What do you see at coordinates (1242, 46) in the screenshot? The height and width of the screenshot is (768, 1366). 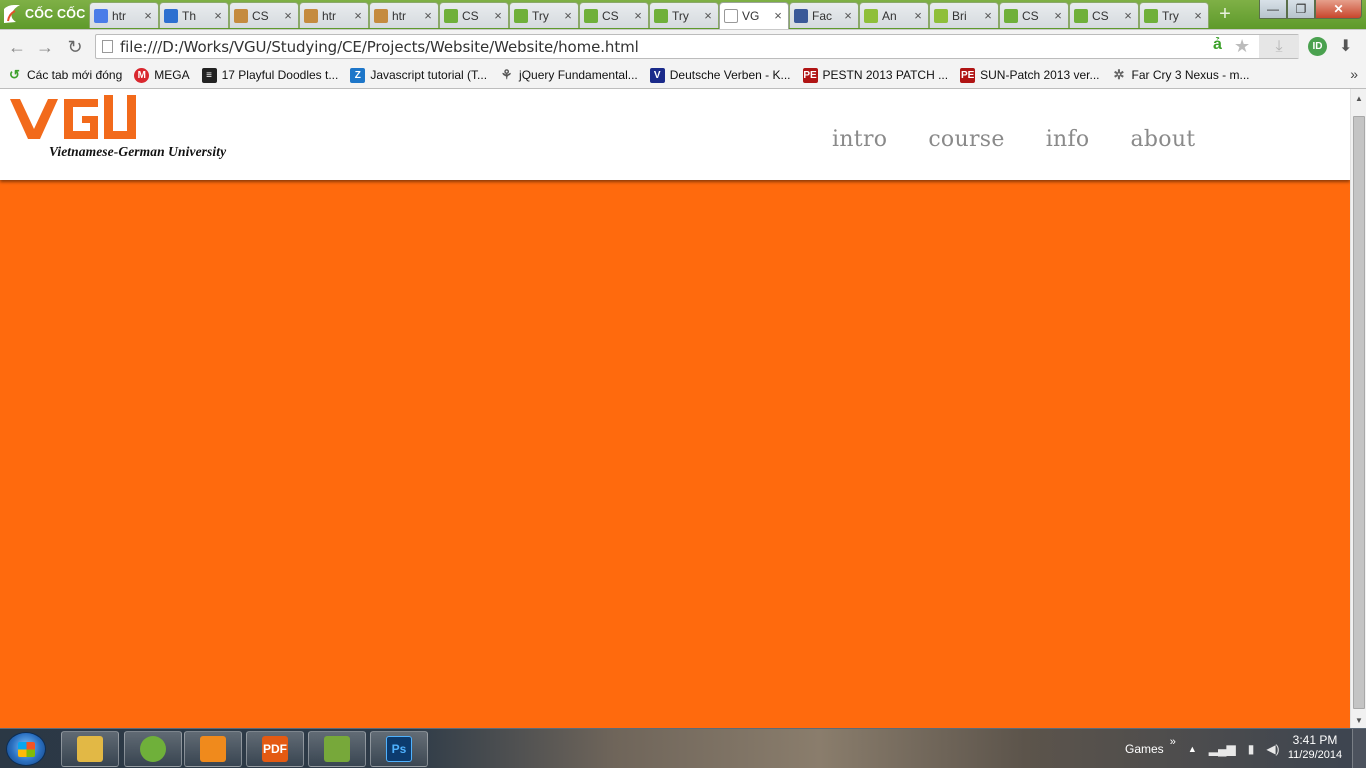 I see `bookmark-star-icon: ★` at bounding box center [1242, 46].